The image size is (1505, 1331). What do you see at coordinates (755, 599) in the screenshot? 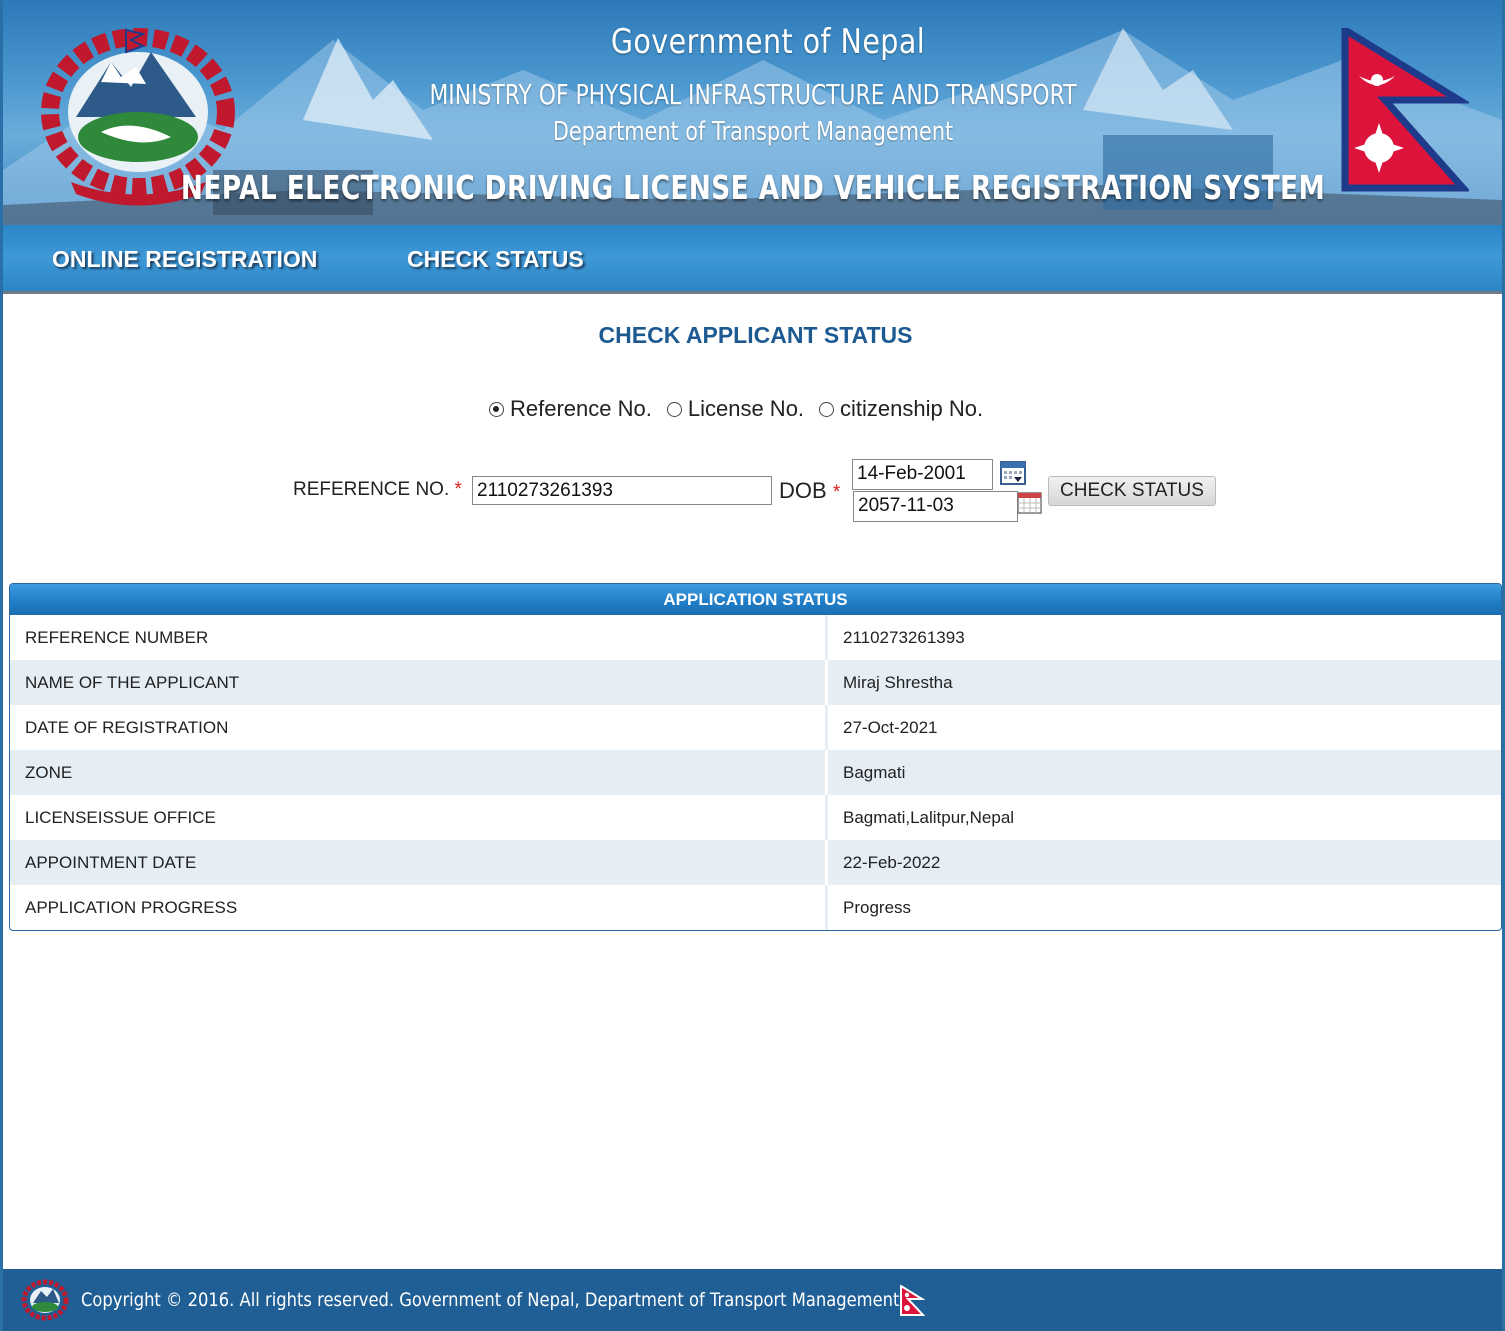
I see `application-status-heading: APPLICATION STATUS` at bounding box center [755, 599].